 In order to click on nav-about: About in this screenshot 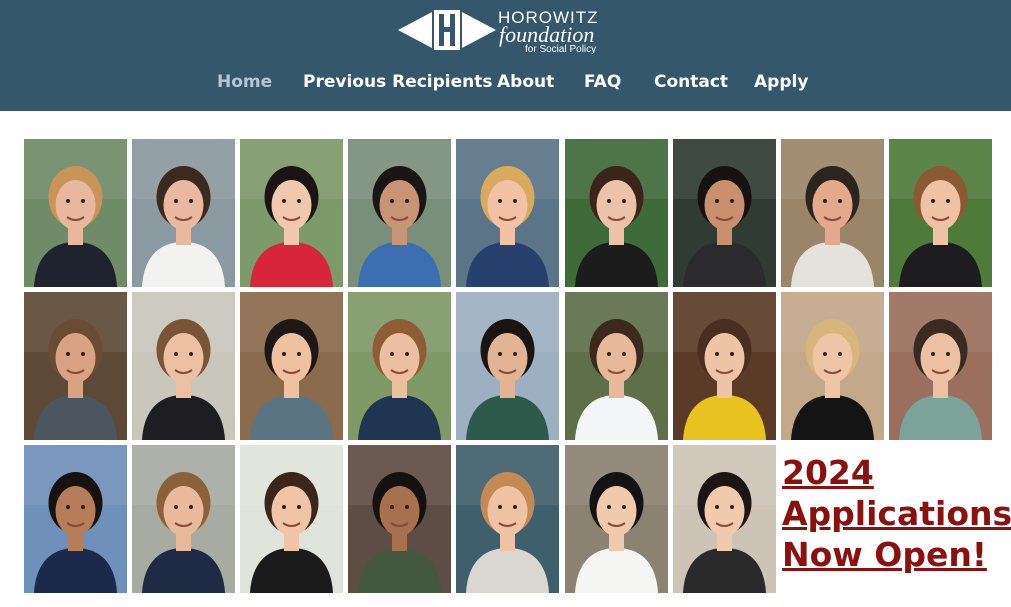, I will do `click(525, 82)`.